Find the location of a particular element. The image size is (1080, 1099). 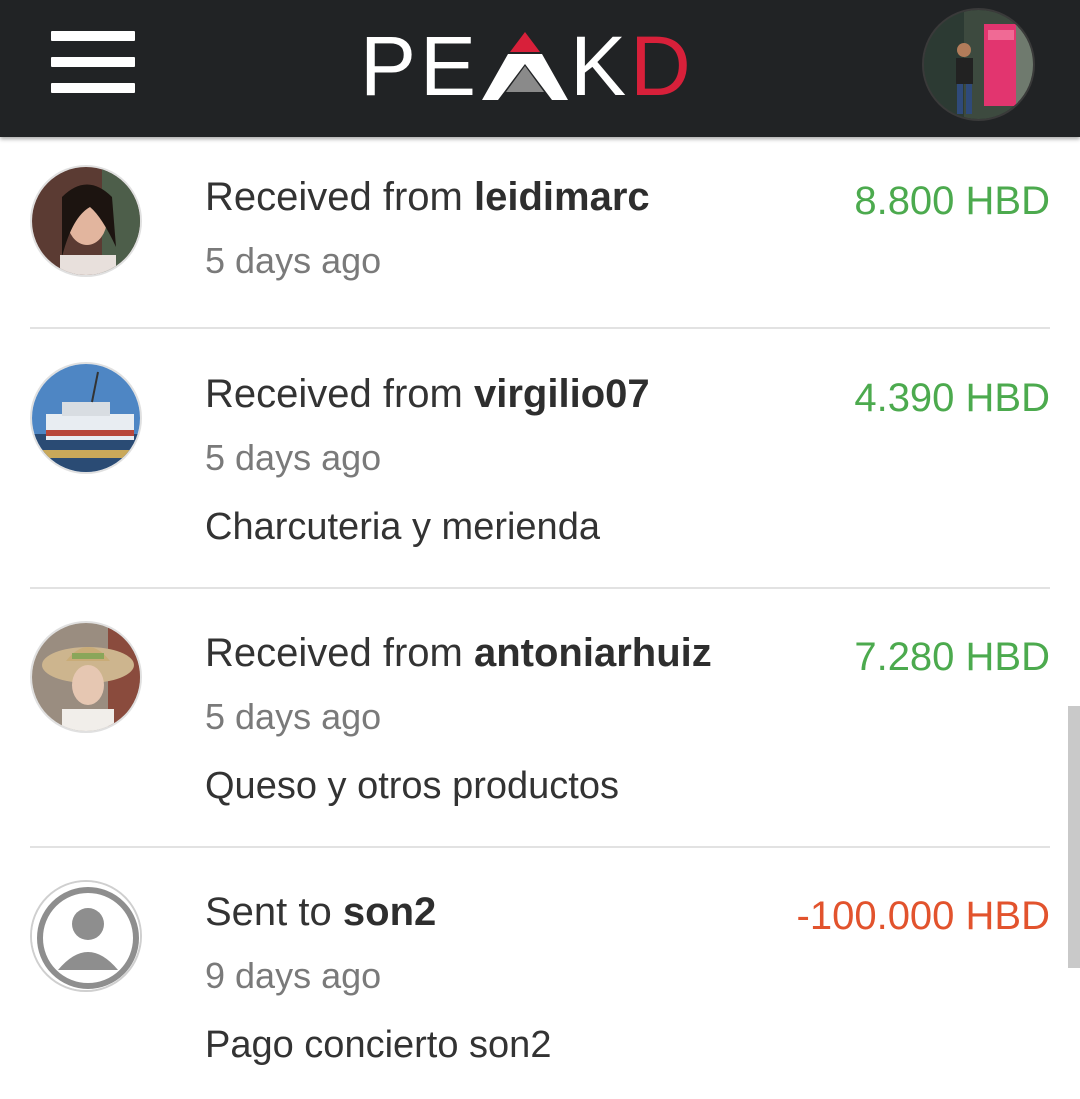

transaction-memo: Charcuteria y merienda is located at coordinates (402, 527).